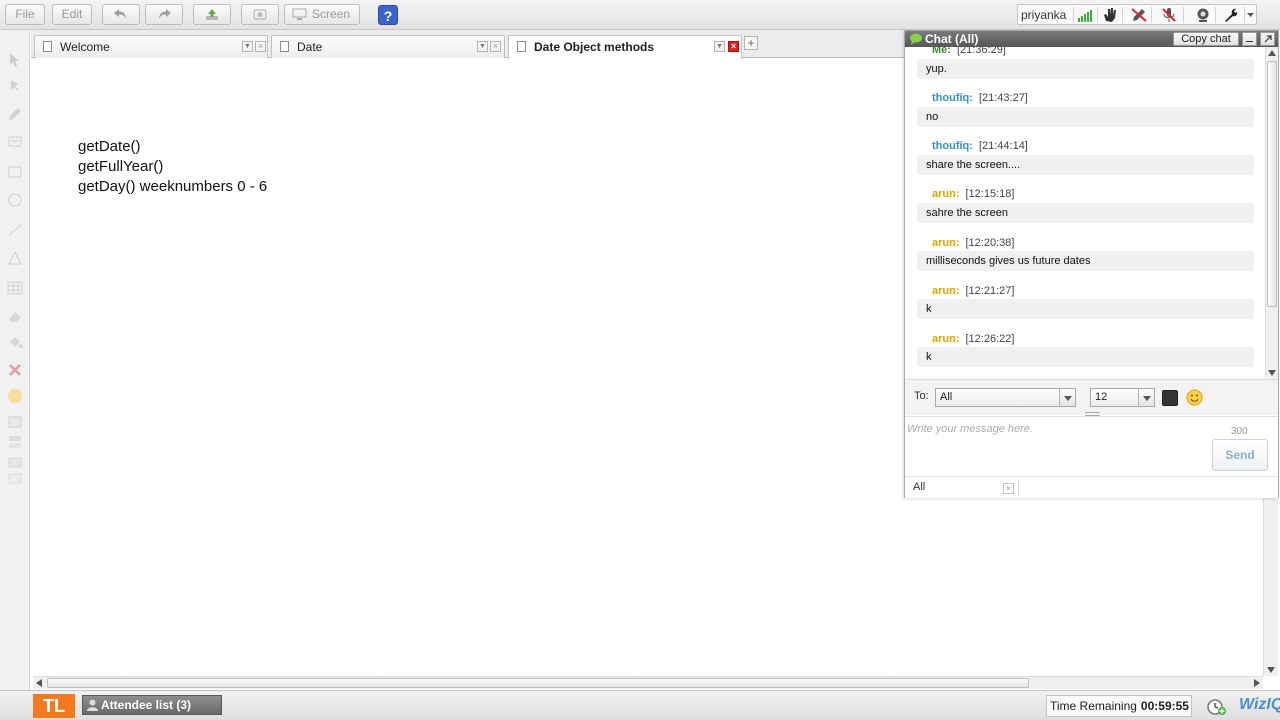 This screenshot has height=720, width=1280. I want to click on microphone-icon, so click(1169, 15).